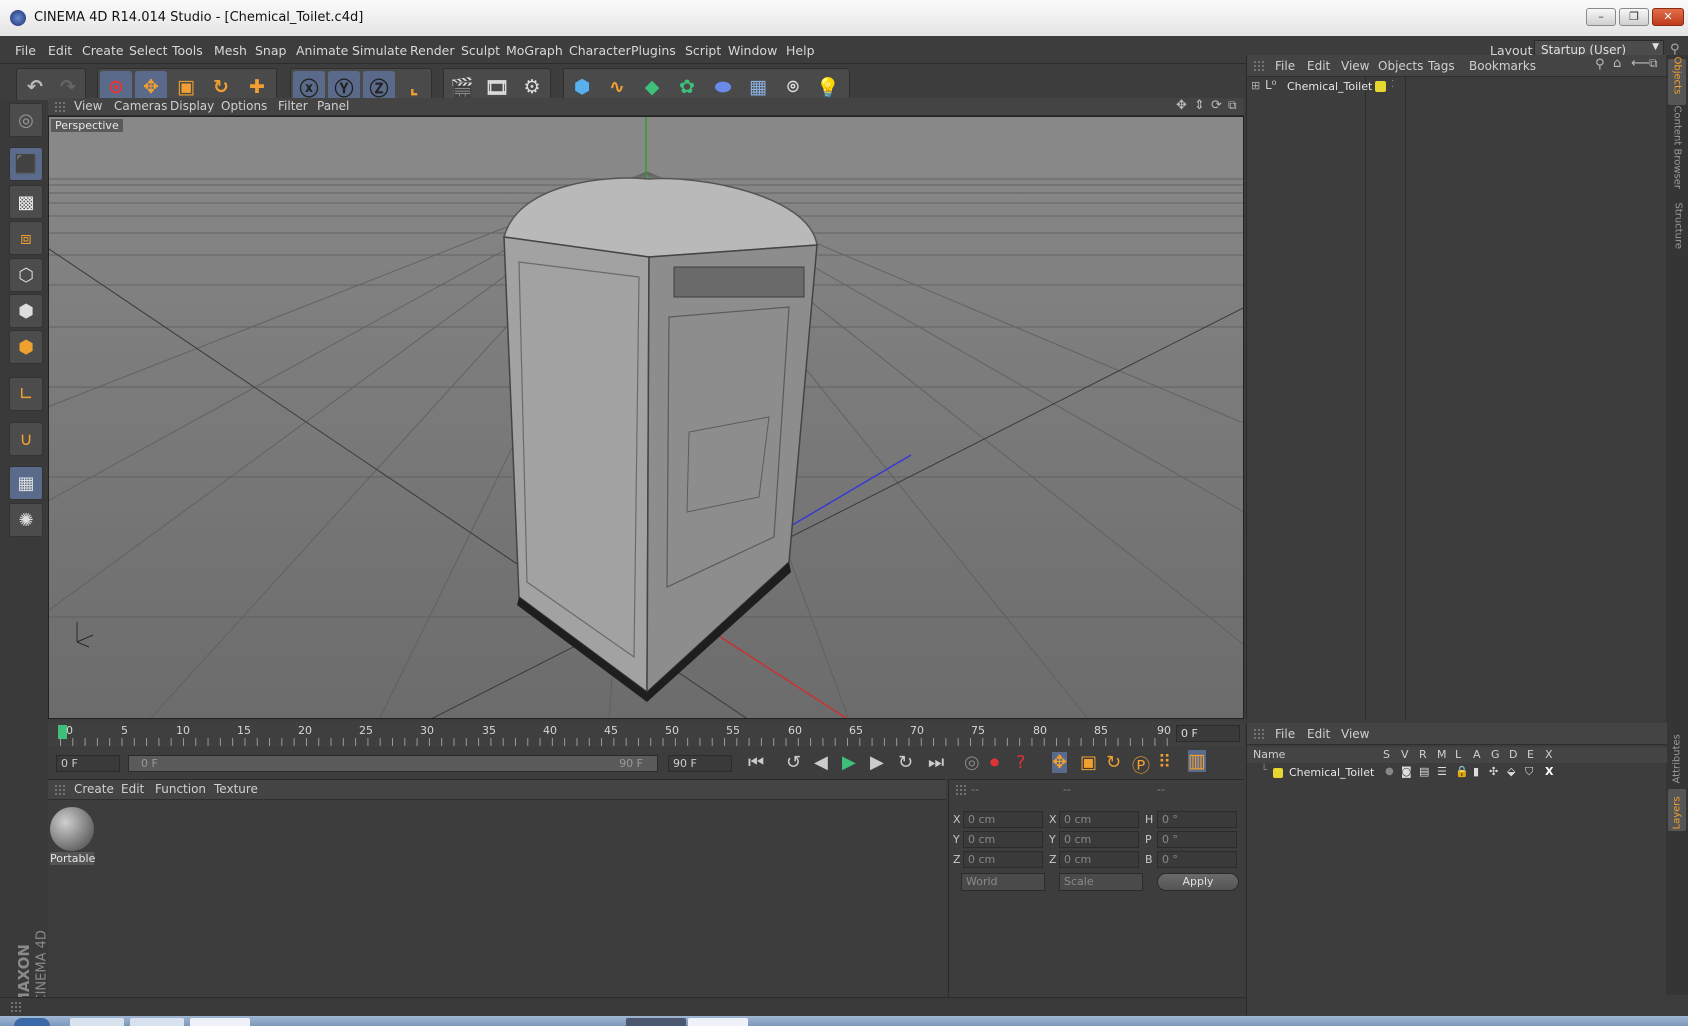 This screenshot has height=1026, width=1688. Describe the element at coordinates (1164, 762) in the screenshot. I see `key-pla-icon: ⠿` at that location.